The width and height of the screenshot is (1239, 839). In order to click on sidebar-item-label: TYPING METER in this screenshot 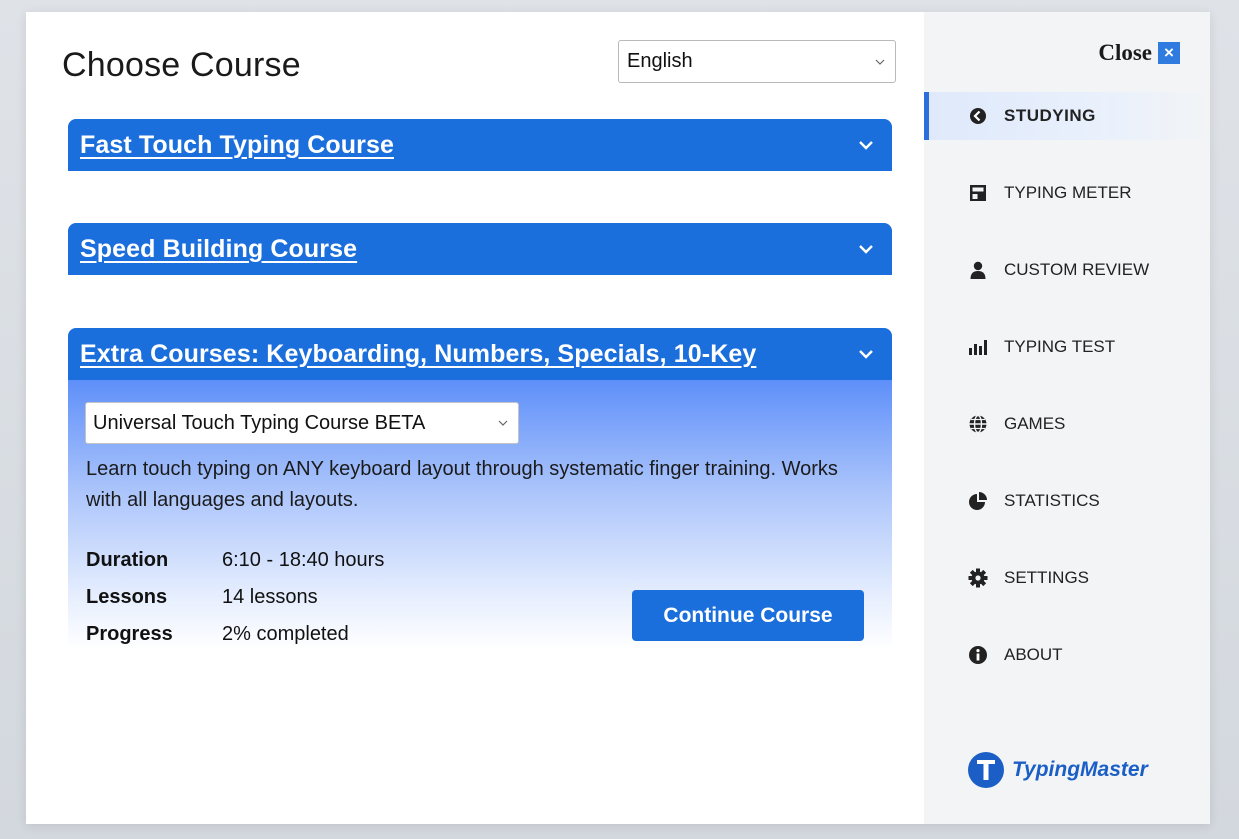, I will do `click(1068, 192)`.